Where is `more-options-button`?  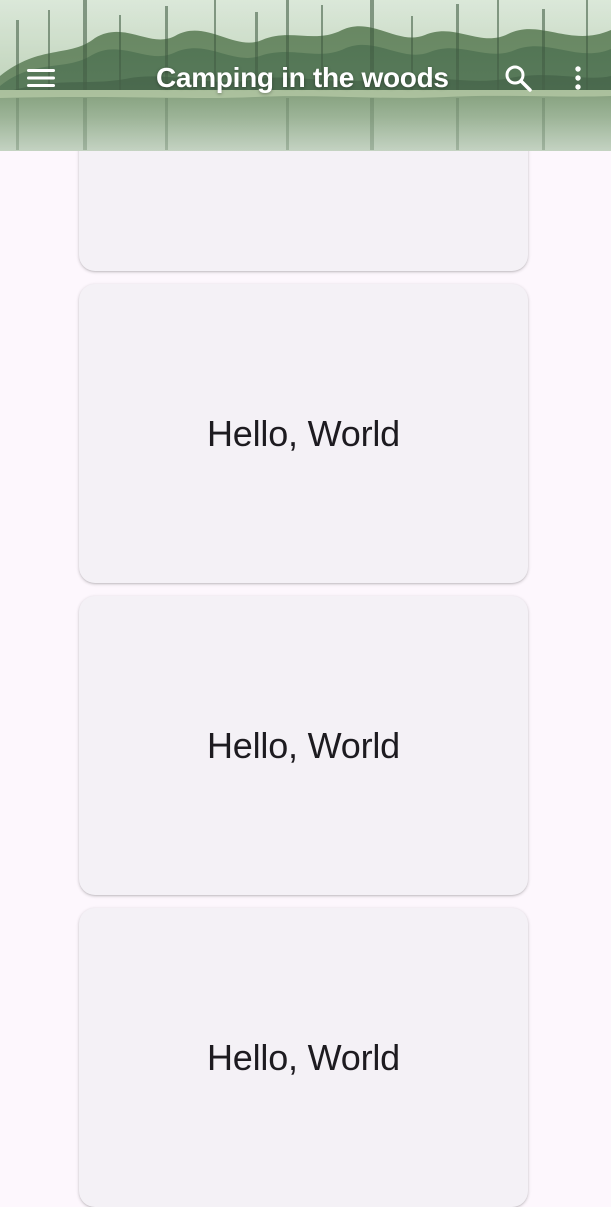
more-options-button is located at coordinates (578, 78).